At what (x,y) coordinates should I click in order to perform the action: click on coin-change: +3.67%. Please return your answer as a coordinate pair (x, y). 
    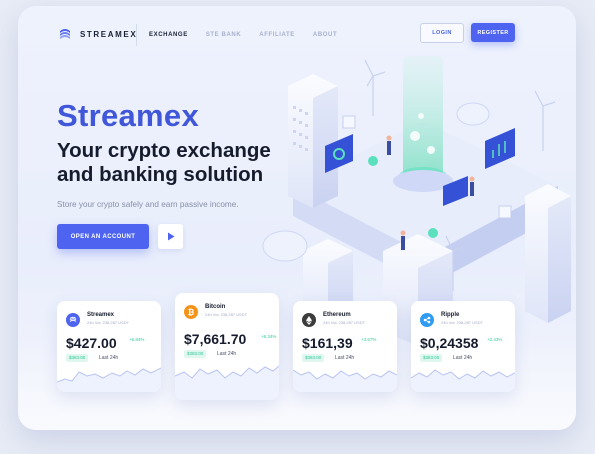
    Looking at the image, I should click on (369, 339).